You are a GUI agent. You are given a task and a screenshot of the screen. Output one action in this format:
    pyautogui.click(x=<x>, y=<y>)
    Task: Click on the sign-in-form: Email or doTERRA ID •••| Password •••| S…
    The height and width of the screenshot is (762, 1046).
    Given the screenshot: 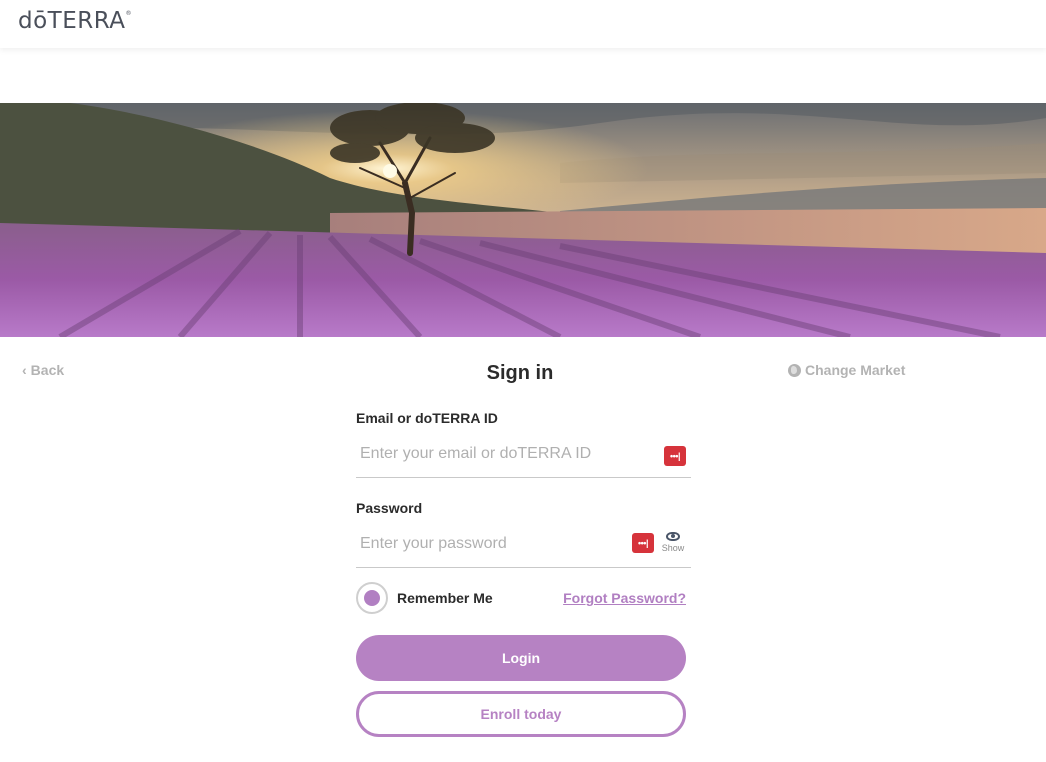 What is the action you would take?
    pyautogui.click(x=523, y=573)
    